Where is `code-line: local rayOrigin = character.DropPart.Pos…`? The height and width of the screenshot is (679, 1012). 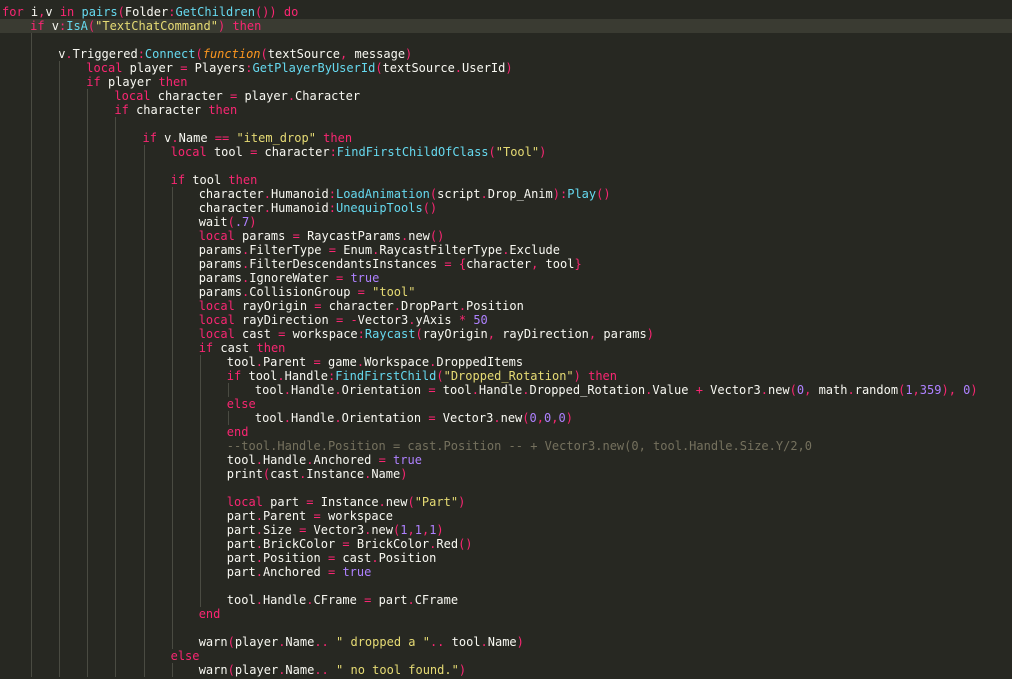 code-line: local rayOrigin = character.DropPart.Pos… is located at coordinates (506, 306).